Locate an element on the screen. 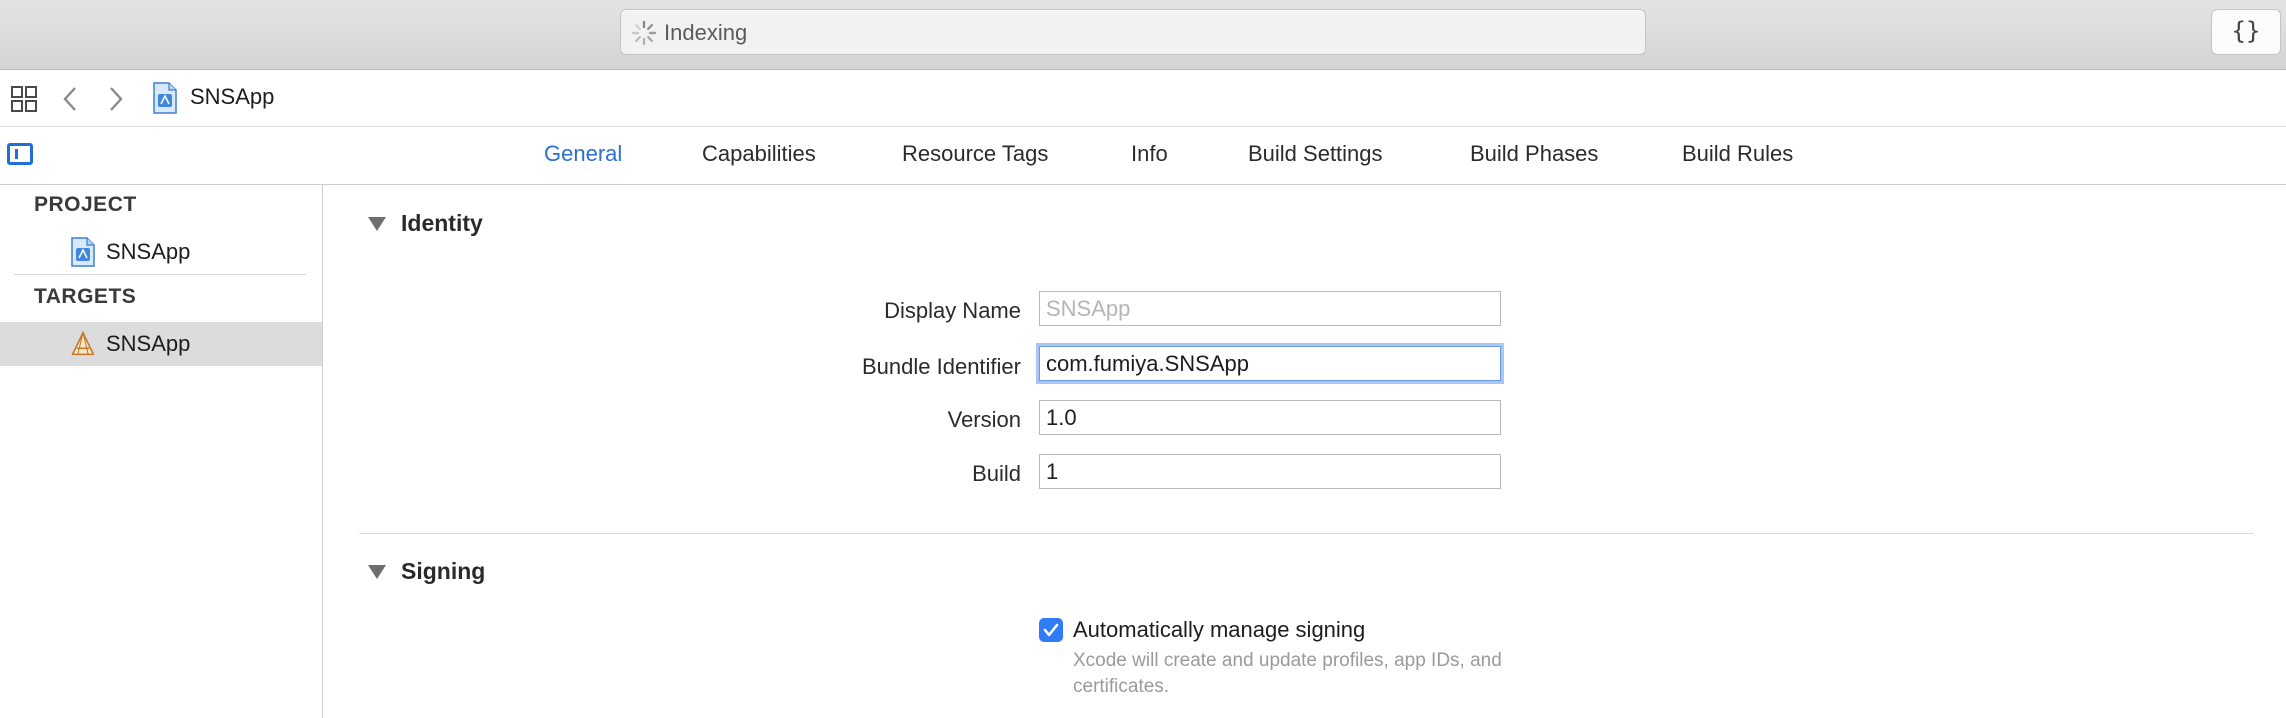  build-field is located at coordinates (1270, 471).